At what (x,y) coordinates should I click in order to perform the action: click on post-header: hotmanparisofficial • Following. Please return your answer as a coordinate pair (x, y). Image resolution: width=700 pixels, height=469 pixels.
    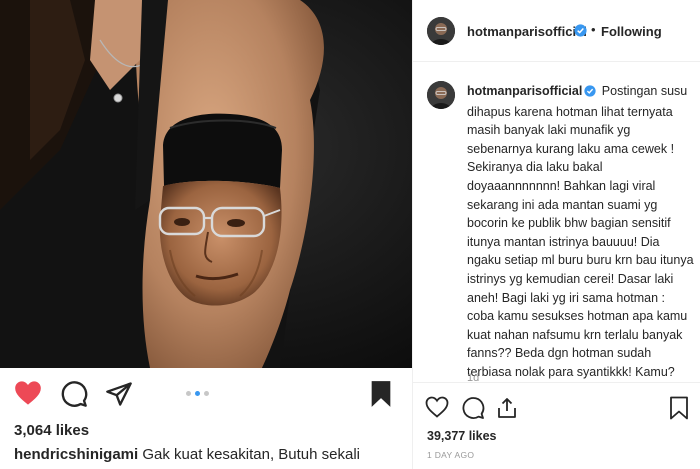
    Looking at the image, I should click on (556, 31).